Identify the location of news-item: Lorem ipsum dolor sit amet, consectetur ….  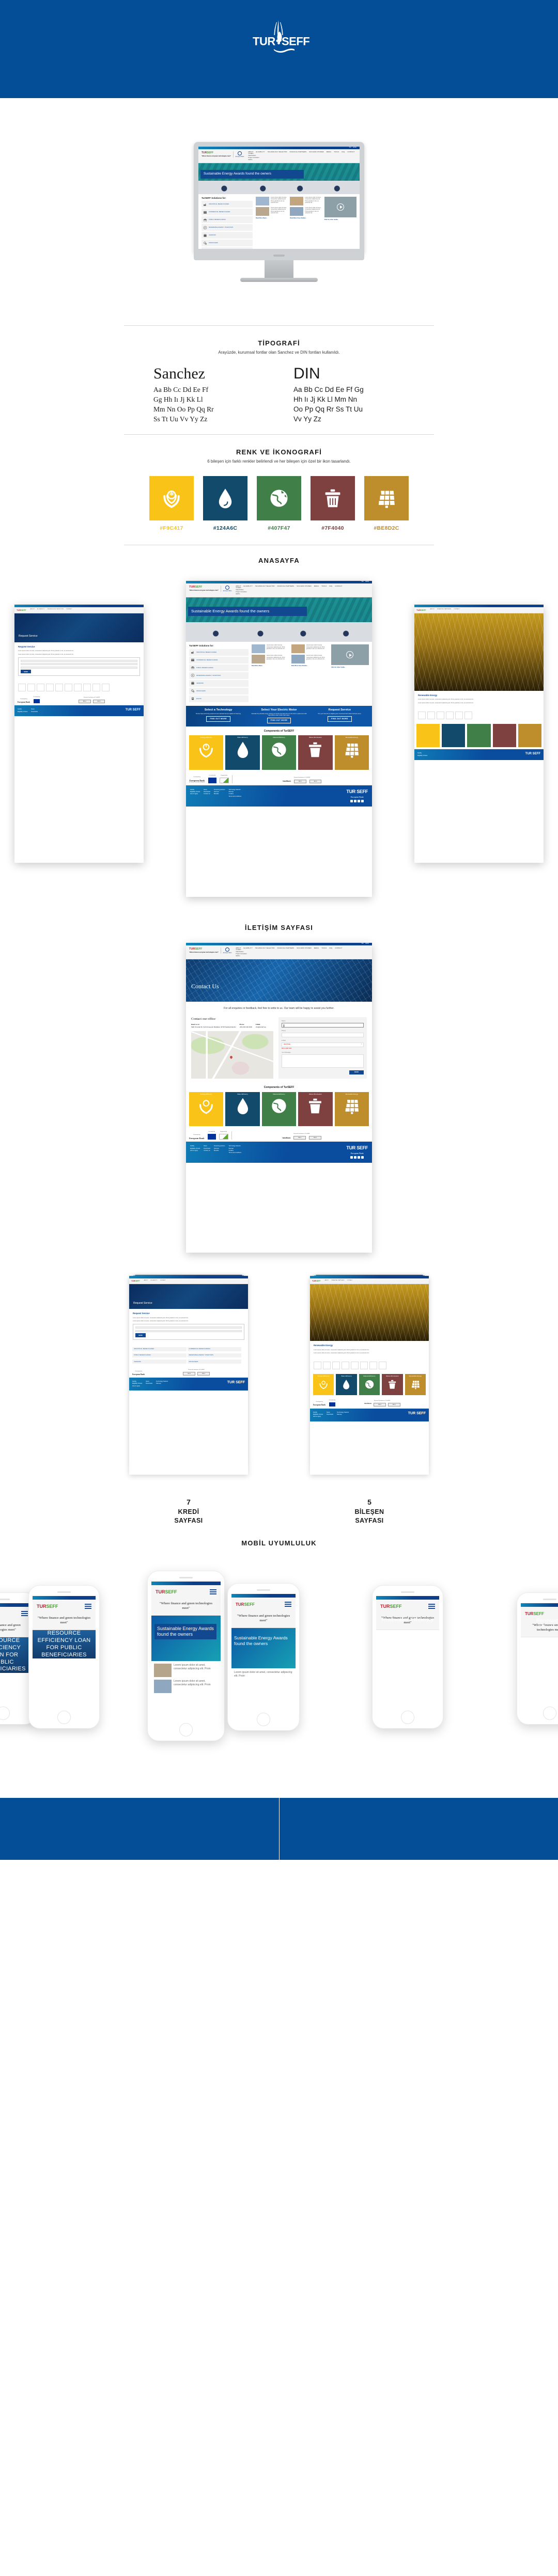
(270, 659).